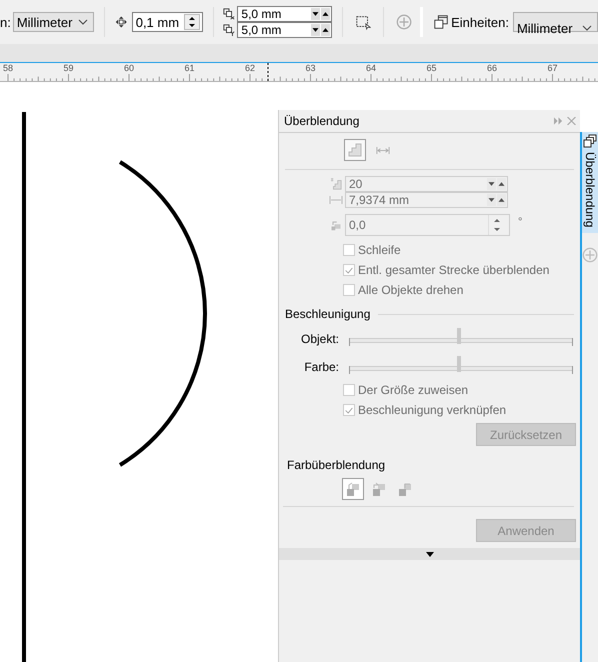 The image size is (598, 662). I want to click on section-title: Beschleunigung, so click(327, 314).